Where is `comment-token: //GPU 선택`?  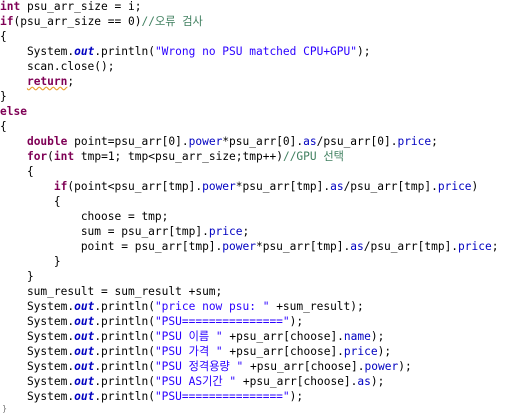
comment-token: //GPU 선택 is located at coordinates (313, 156).